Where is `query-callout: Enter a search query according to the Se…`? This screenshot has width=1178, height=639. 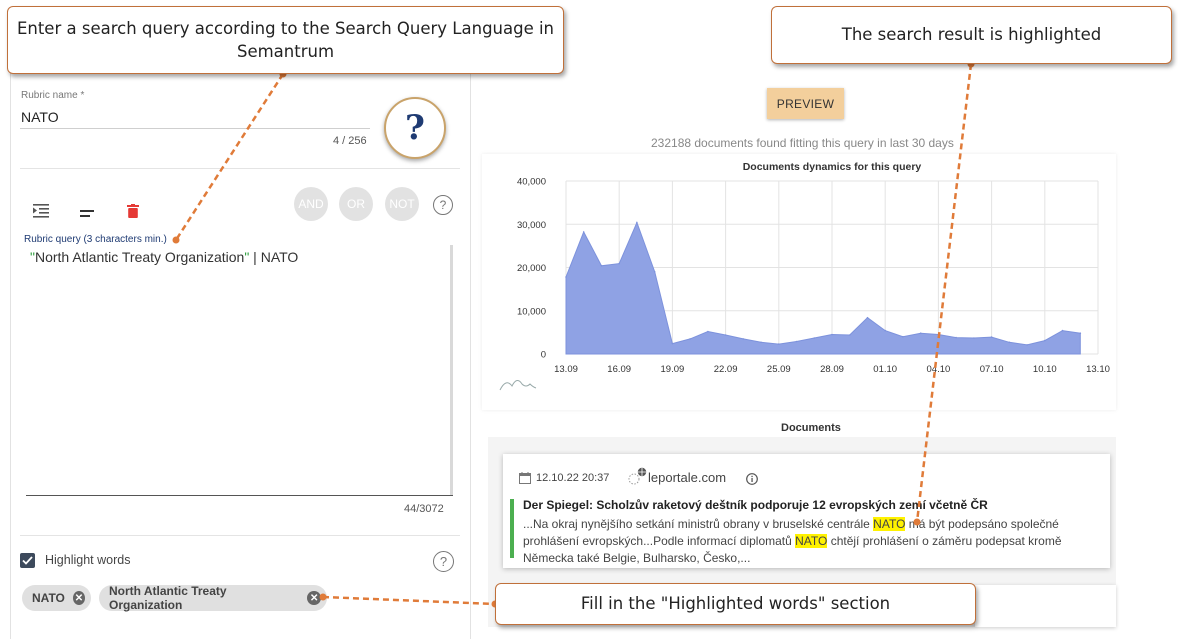
query-callout: Enter a search query according to the Se… is located at coordinates (285, 40).